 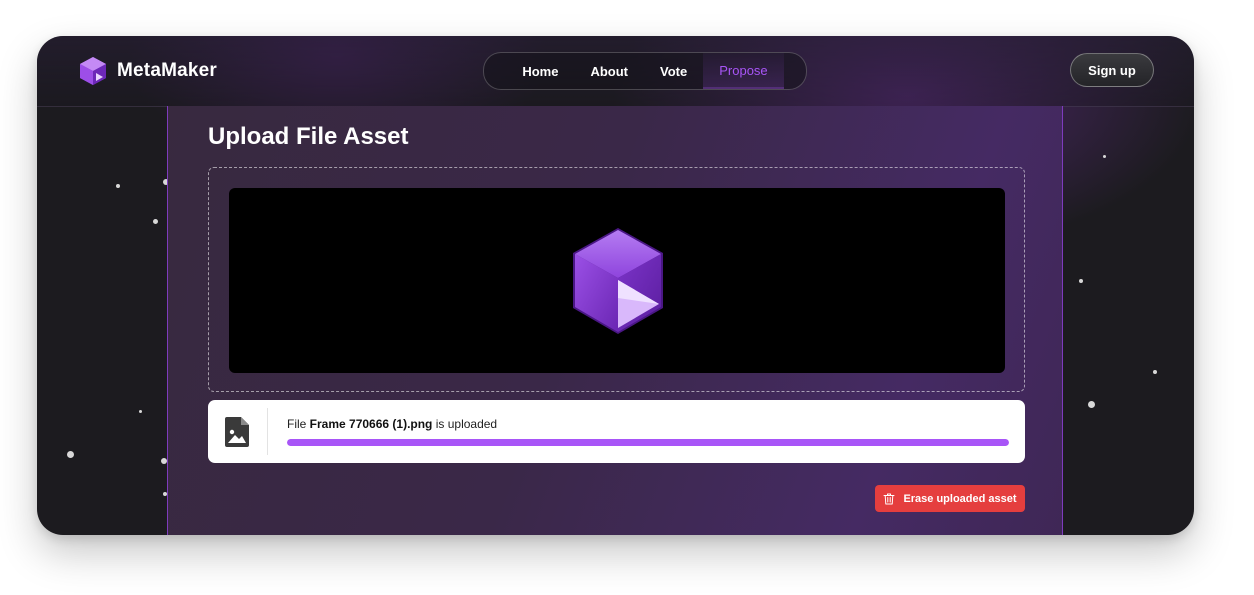 What do you see at coordinates (237, 432) in the screenshot?
I see `image-file-icon` at bounding box center [237, 432].